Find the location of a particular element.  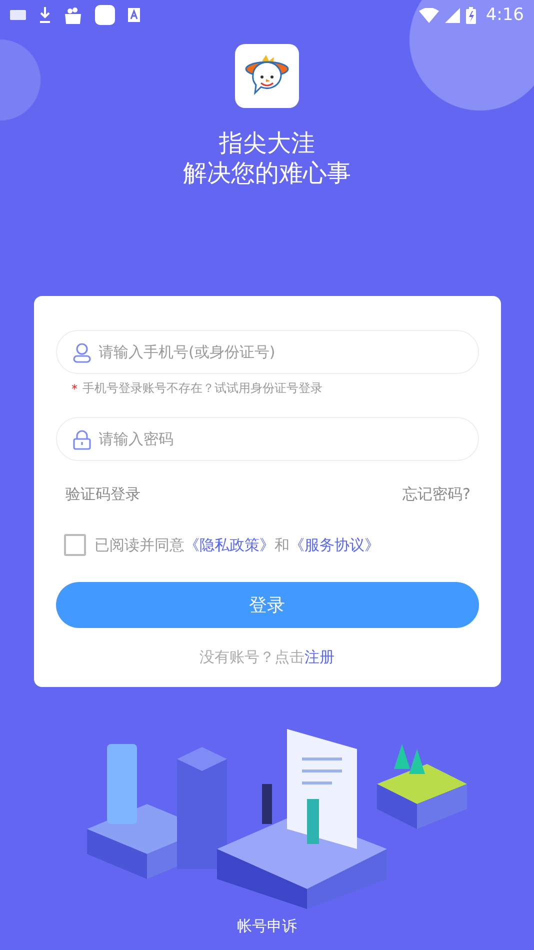

hint-text: 手机号登录账号不存在？试试用身份证号登录 is located at coordinates (202, 388).